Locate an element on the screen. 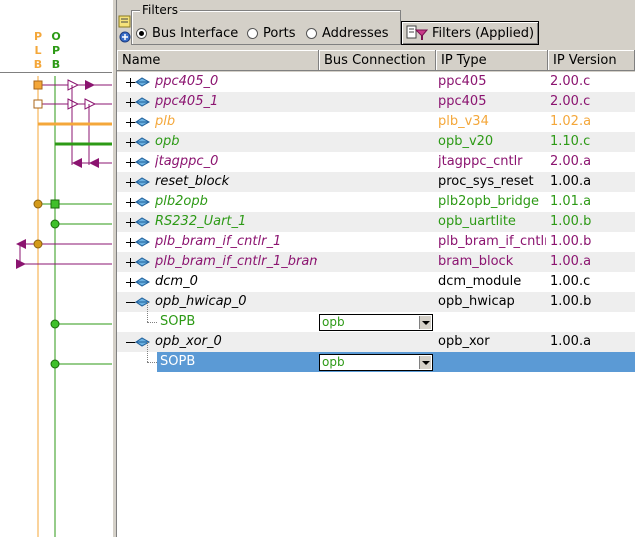 The height and width of the screenshot is (537, 635). bram-arrow-b is located at coordinates (21, 264).